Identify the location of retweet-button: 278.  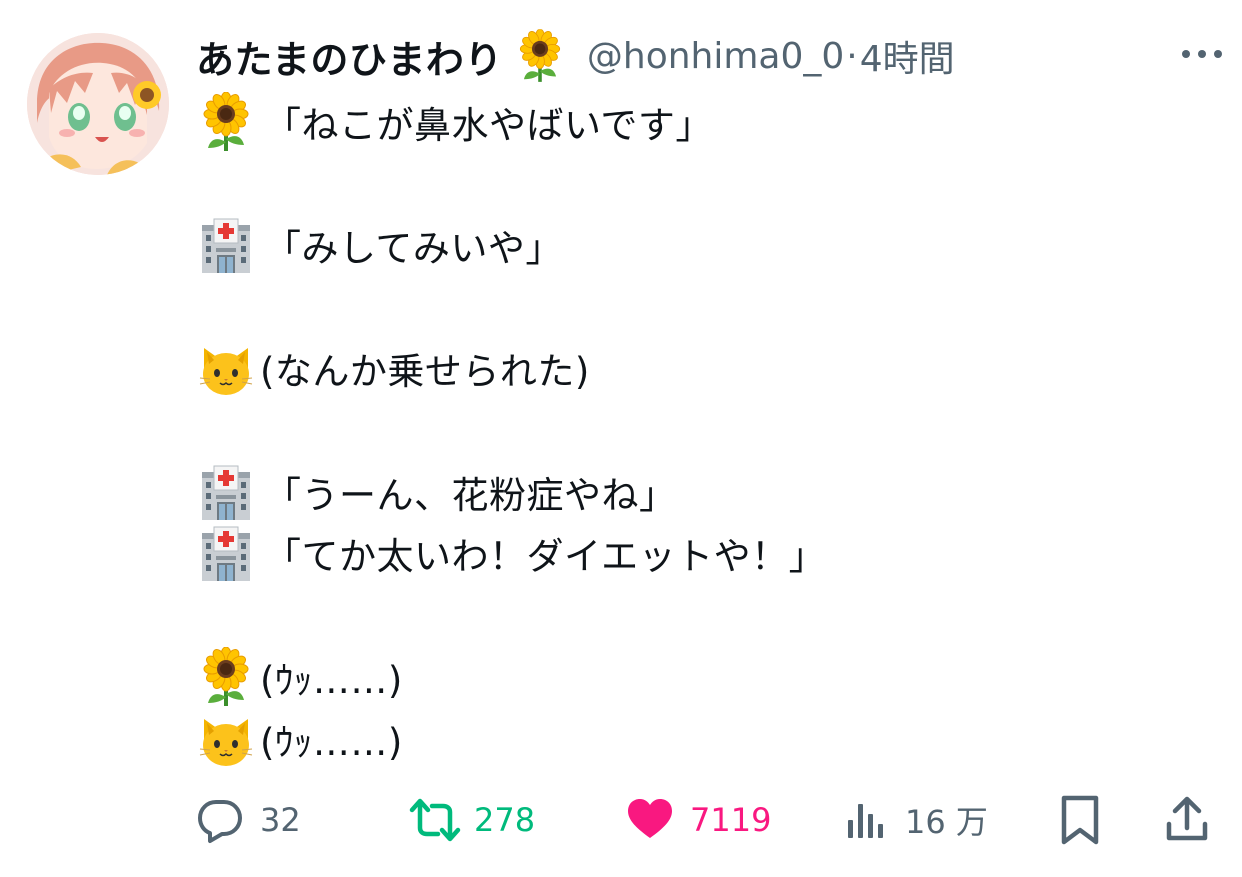
(471, 820).